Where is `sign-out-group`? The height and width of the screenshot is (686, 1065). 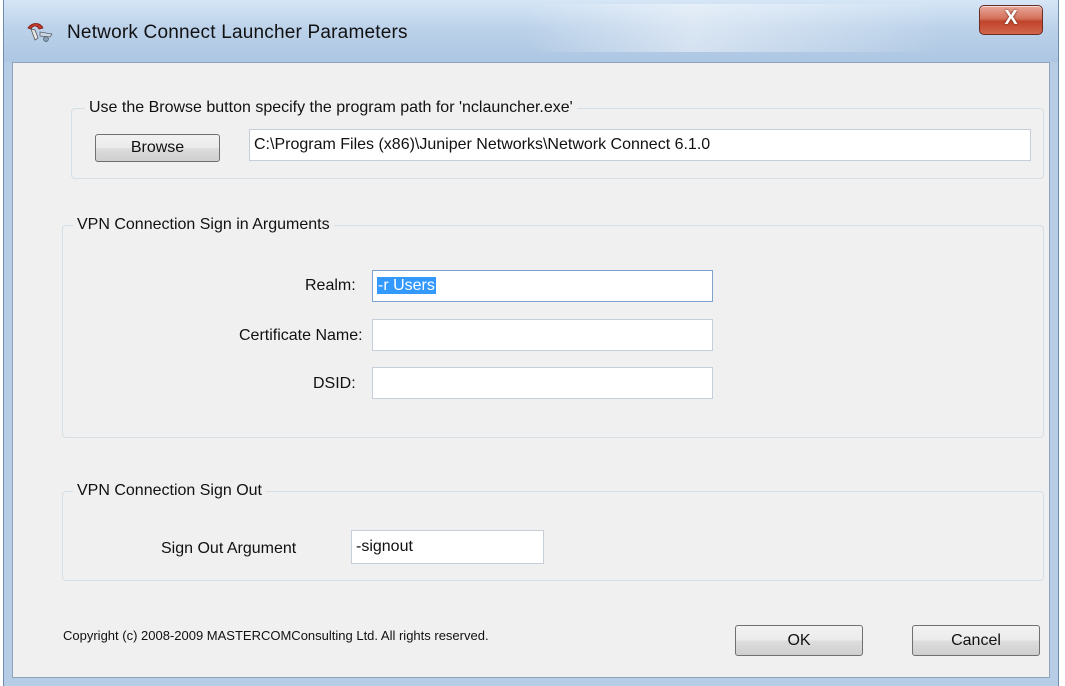
sign-out-group is located at coordinates (553, 536).